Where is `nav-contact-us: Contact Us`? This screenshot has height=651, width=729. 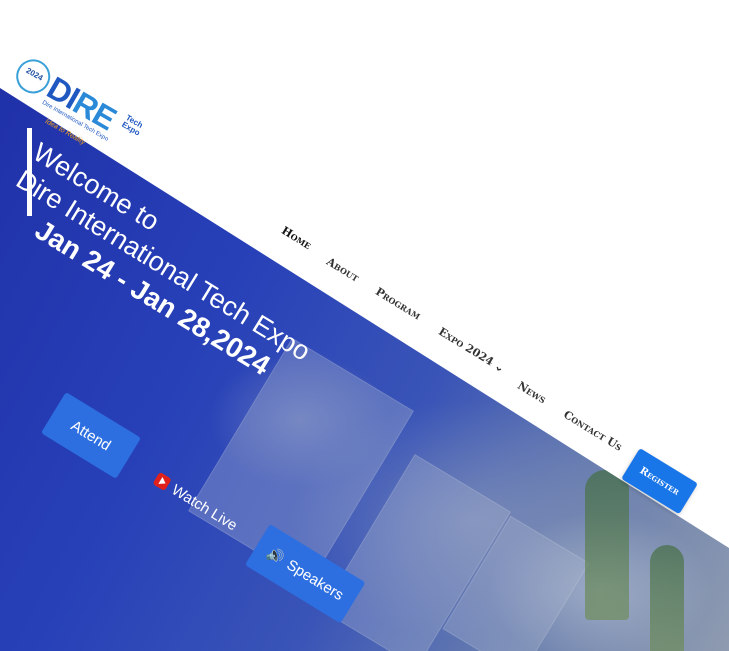 nav-contact-us: Contact Us is located at coordinates (592, 431).